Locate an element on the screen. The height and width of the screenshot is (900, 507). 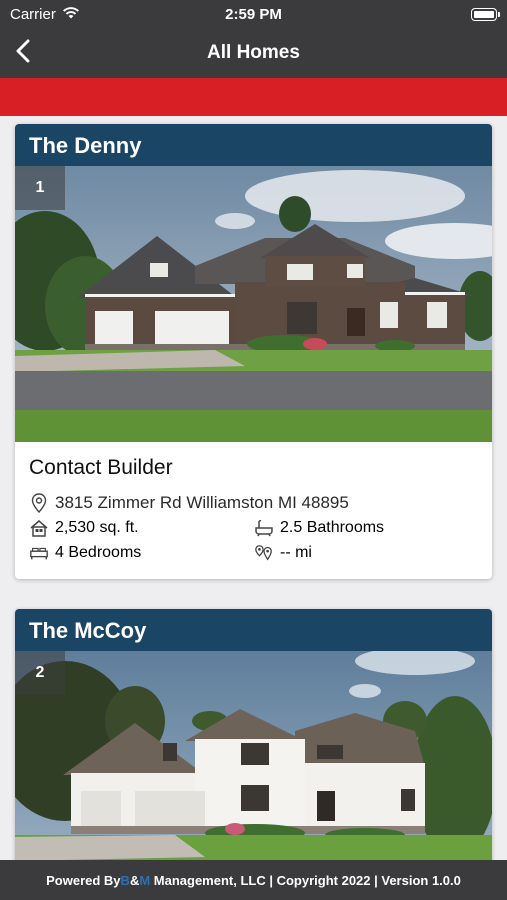
house-icon is located at coordinates (39, 528).